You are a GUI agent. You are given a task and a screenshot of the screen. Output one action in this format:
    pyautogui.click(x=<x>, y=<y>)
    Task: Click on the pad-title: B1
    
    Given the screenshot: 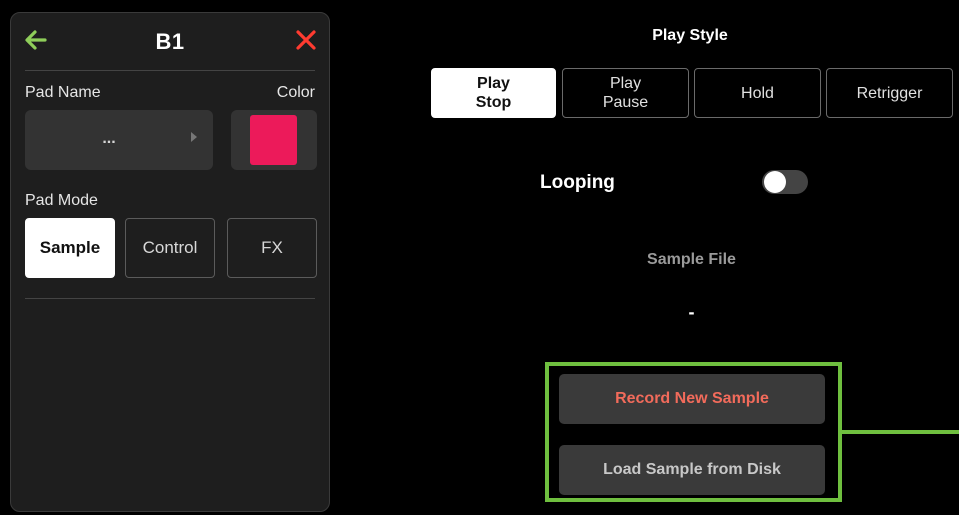 What is the action you would take?
    pyautogui.click(x=170, y=41)
    